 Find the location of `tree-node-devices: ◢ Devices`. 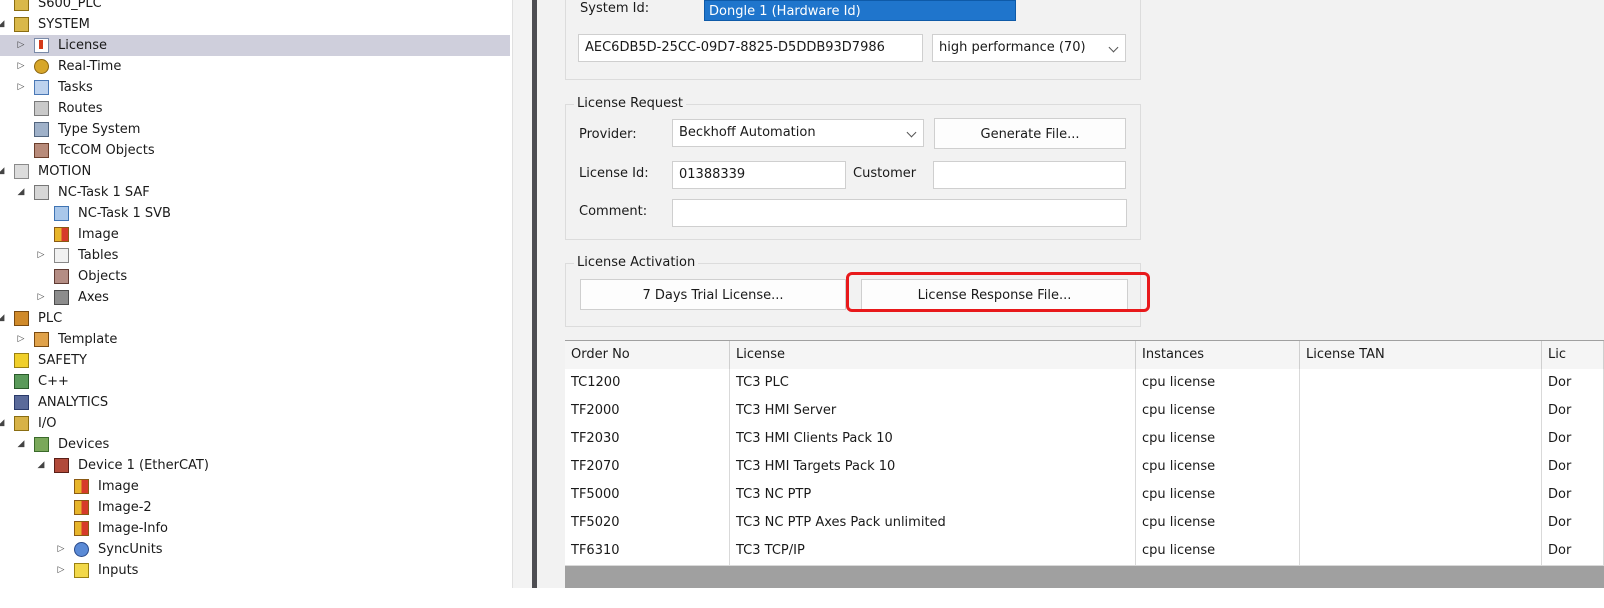

tree-node-devices: ◢ Devices is located at coordinates (255, 444).